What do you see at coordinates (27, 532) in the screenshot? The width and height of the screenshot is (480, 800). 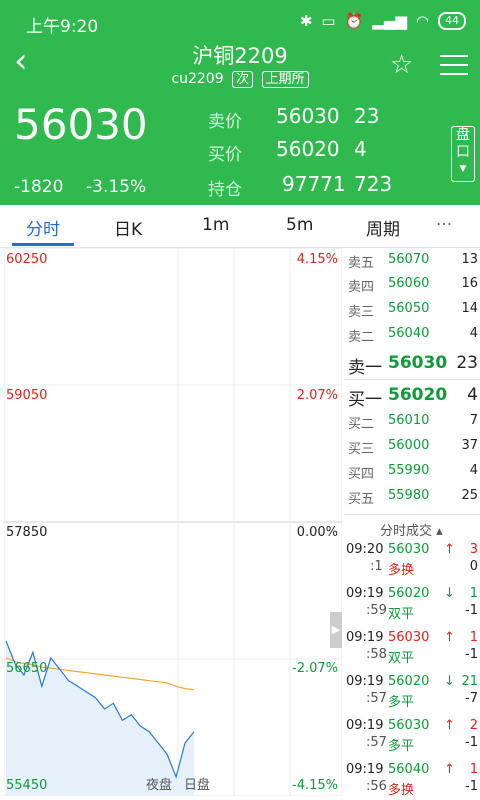 I see `y-label-mid: 57850` at bounding box center [27, 532].